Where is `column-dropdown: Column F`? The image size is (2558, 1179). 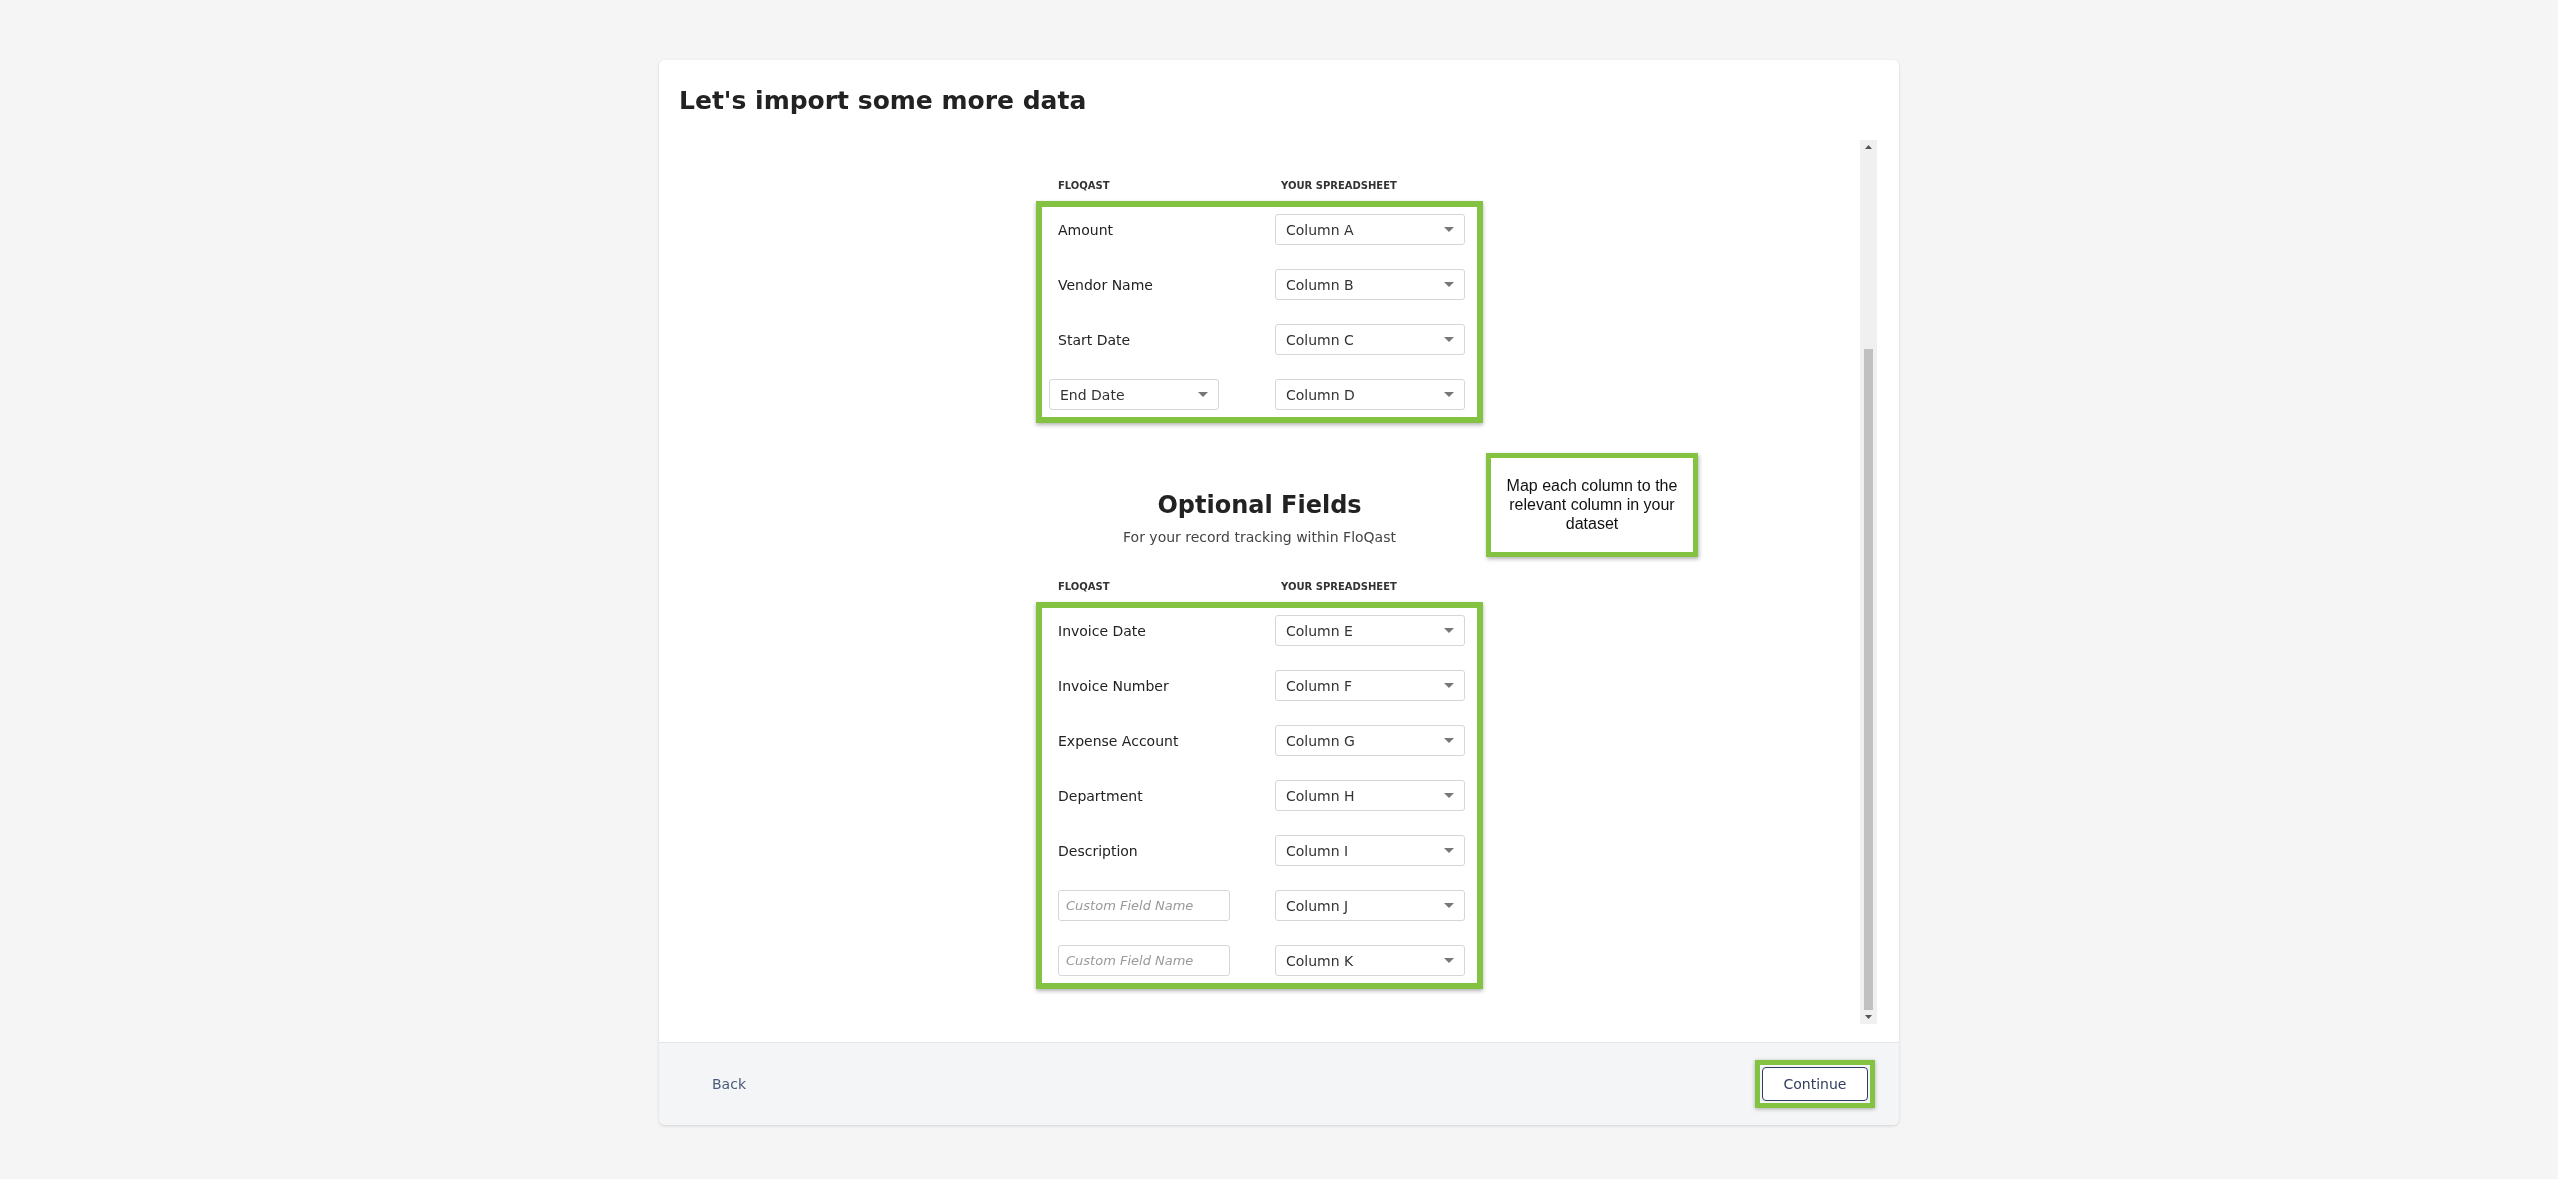 column-dropdown: Column F is located at coordinates (1370, 685).